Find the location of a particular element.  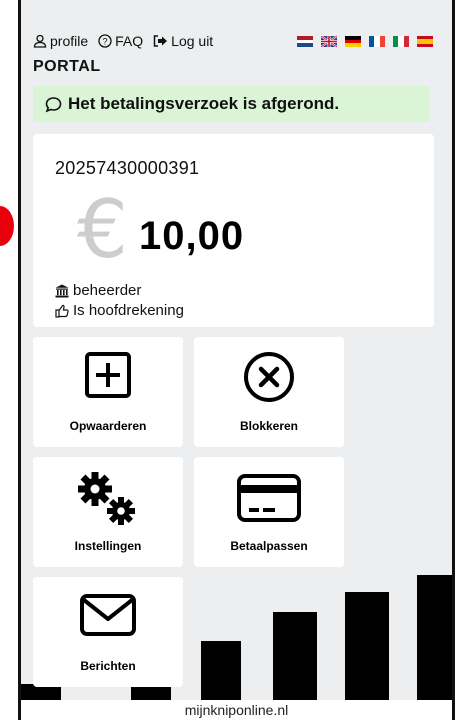

tile-blokkeren: Blokkeren is located at coordinates (269, 392).